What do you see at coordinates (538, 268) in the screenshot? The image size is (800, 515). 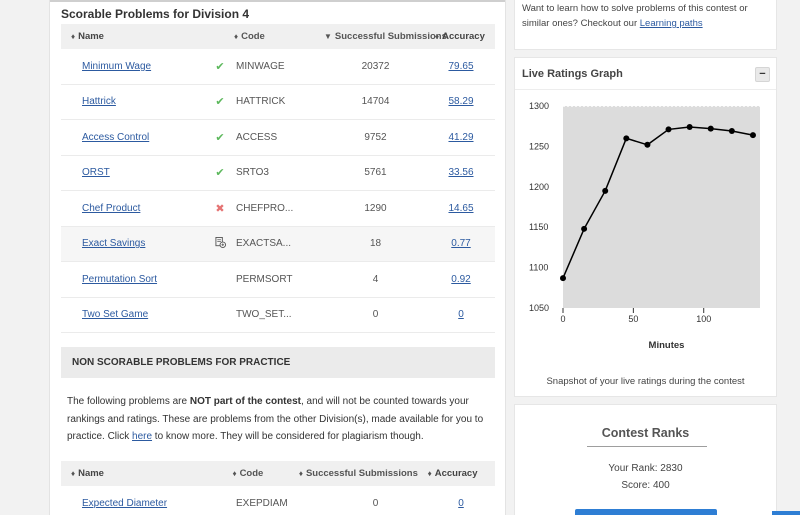 I see `y-tick-label: 1100` at bounding box center [538, 268].